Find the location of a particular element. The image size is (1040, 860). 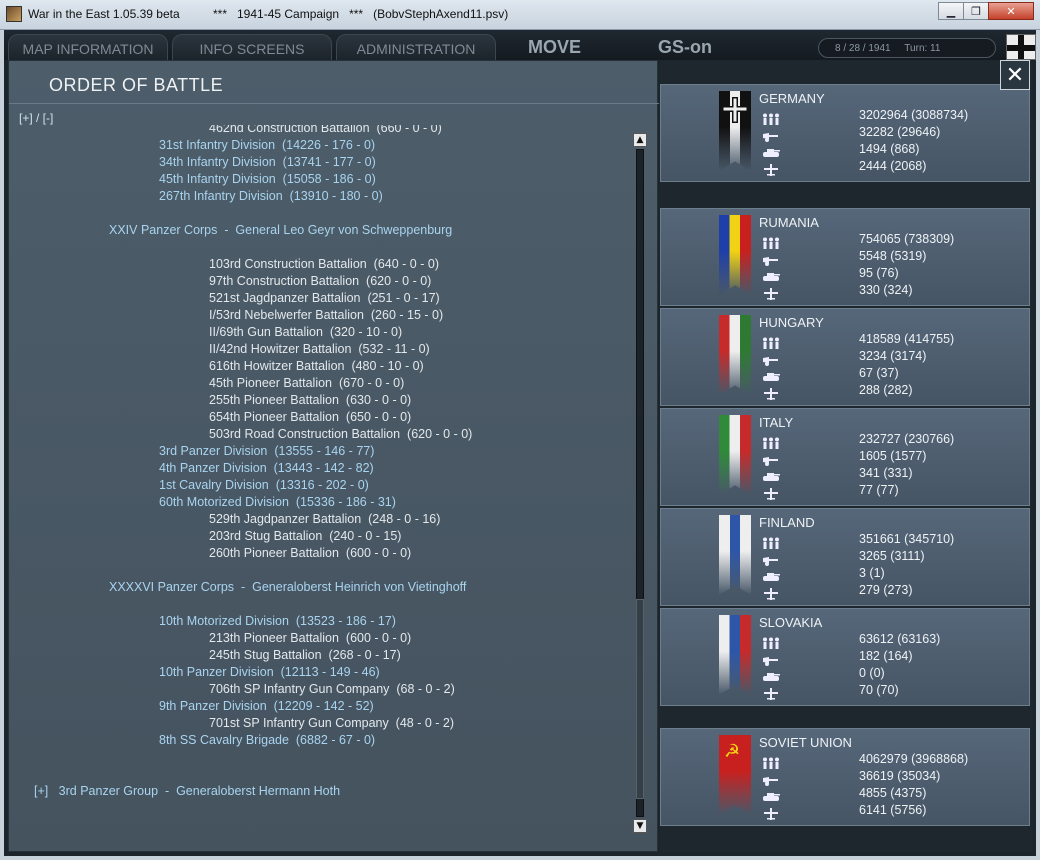

oob-battalion-row: 255th Pioneer Battalion (630 - 0 - 0) is located at coordinates (310, 400).